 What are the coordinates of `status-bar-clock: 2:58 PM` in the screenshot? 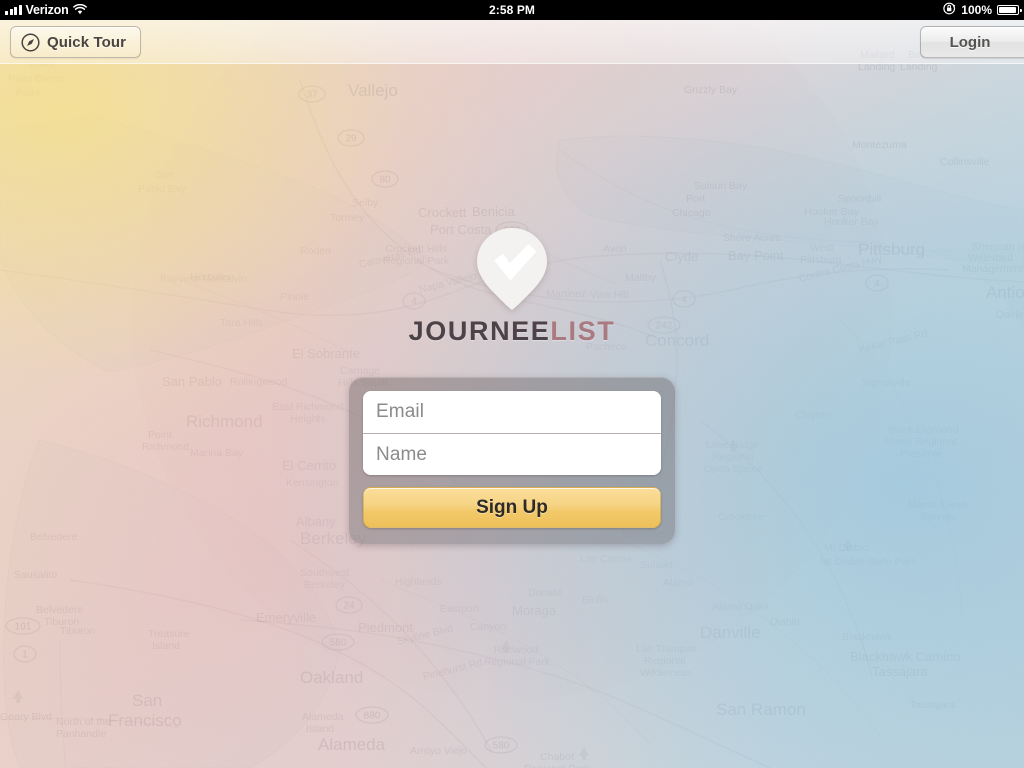 It's located at (512, 10).